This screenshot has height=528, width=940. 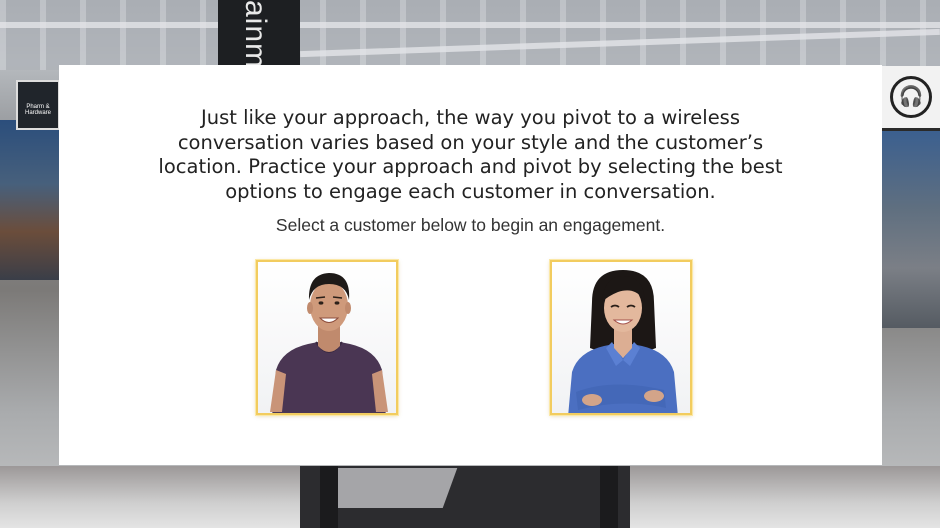 I want to click on display-table-top, so click(x=390, y=488).